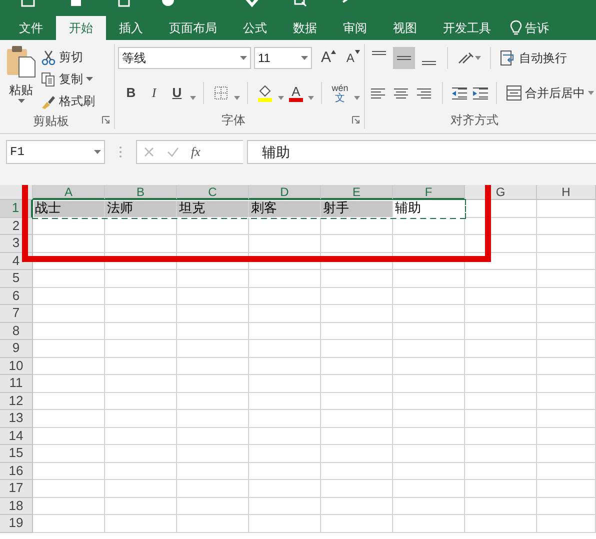 The height and width of the screenshot is (539, 596). I want to click on font-color-button: A, so click(296, 93).